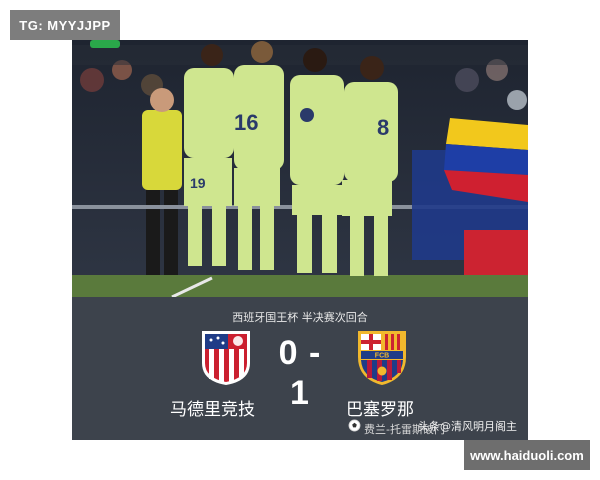 The image size is (600, 480). What do you see at coordinates (486, 160) in the screenshot?
I see `flag` at bounding box center [486, 160].